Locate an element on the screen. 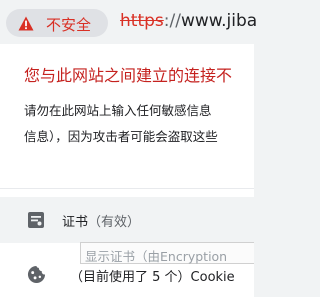 Image resolution: width=320 pixels, height=297 pixels. security-chip-label: 不安全 is located at coordinates (69, 25).